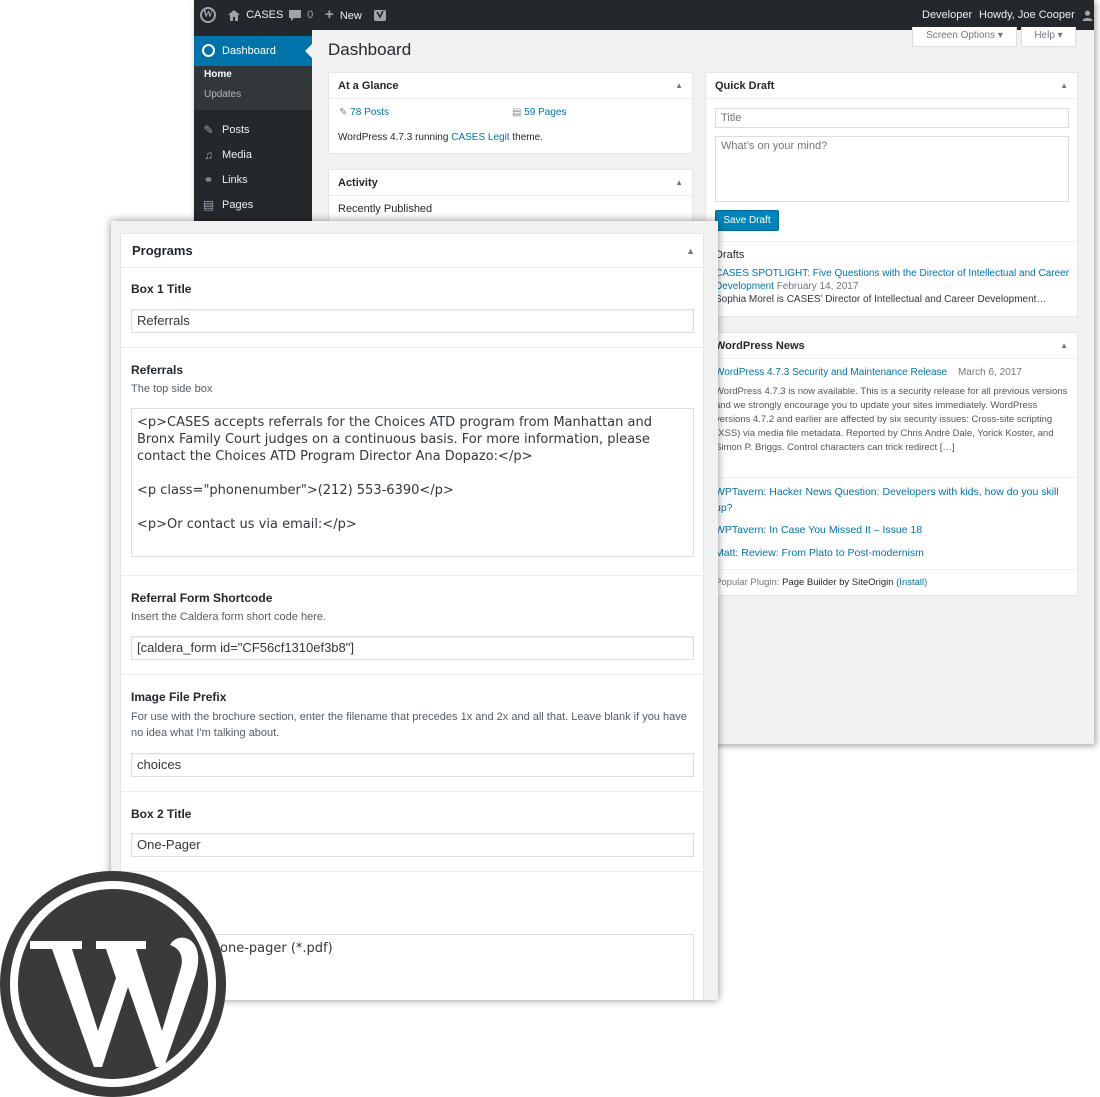  Describe the element at coordinates (253, 130) in the screenshot. I see `sidebar-item-posts: ✎ Posts` at that location.